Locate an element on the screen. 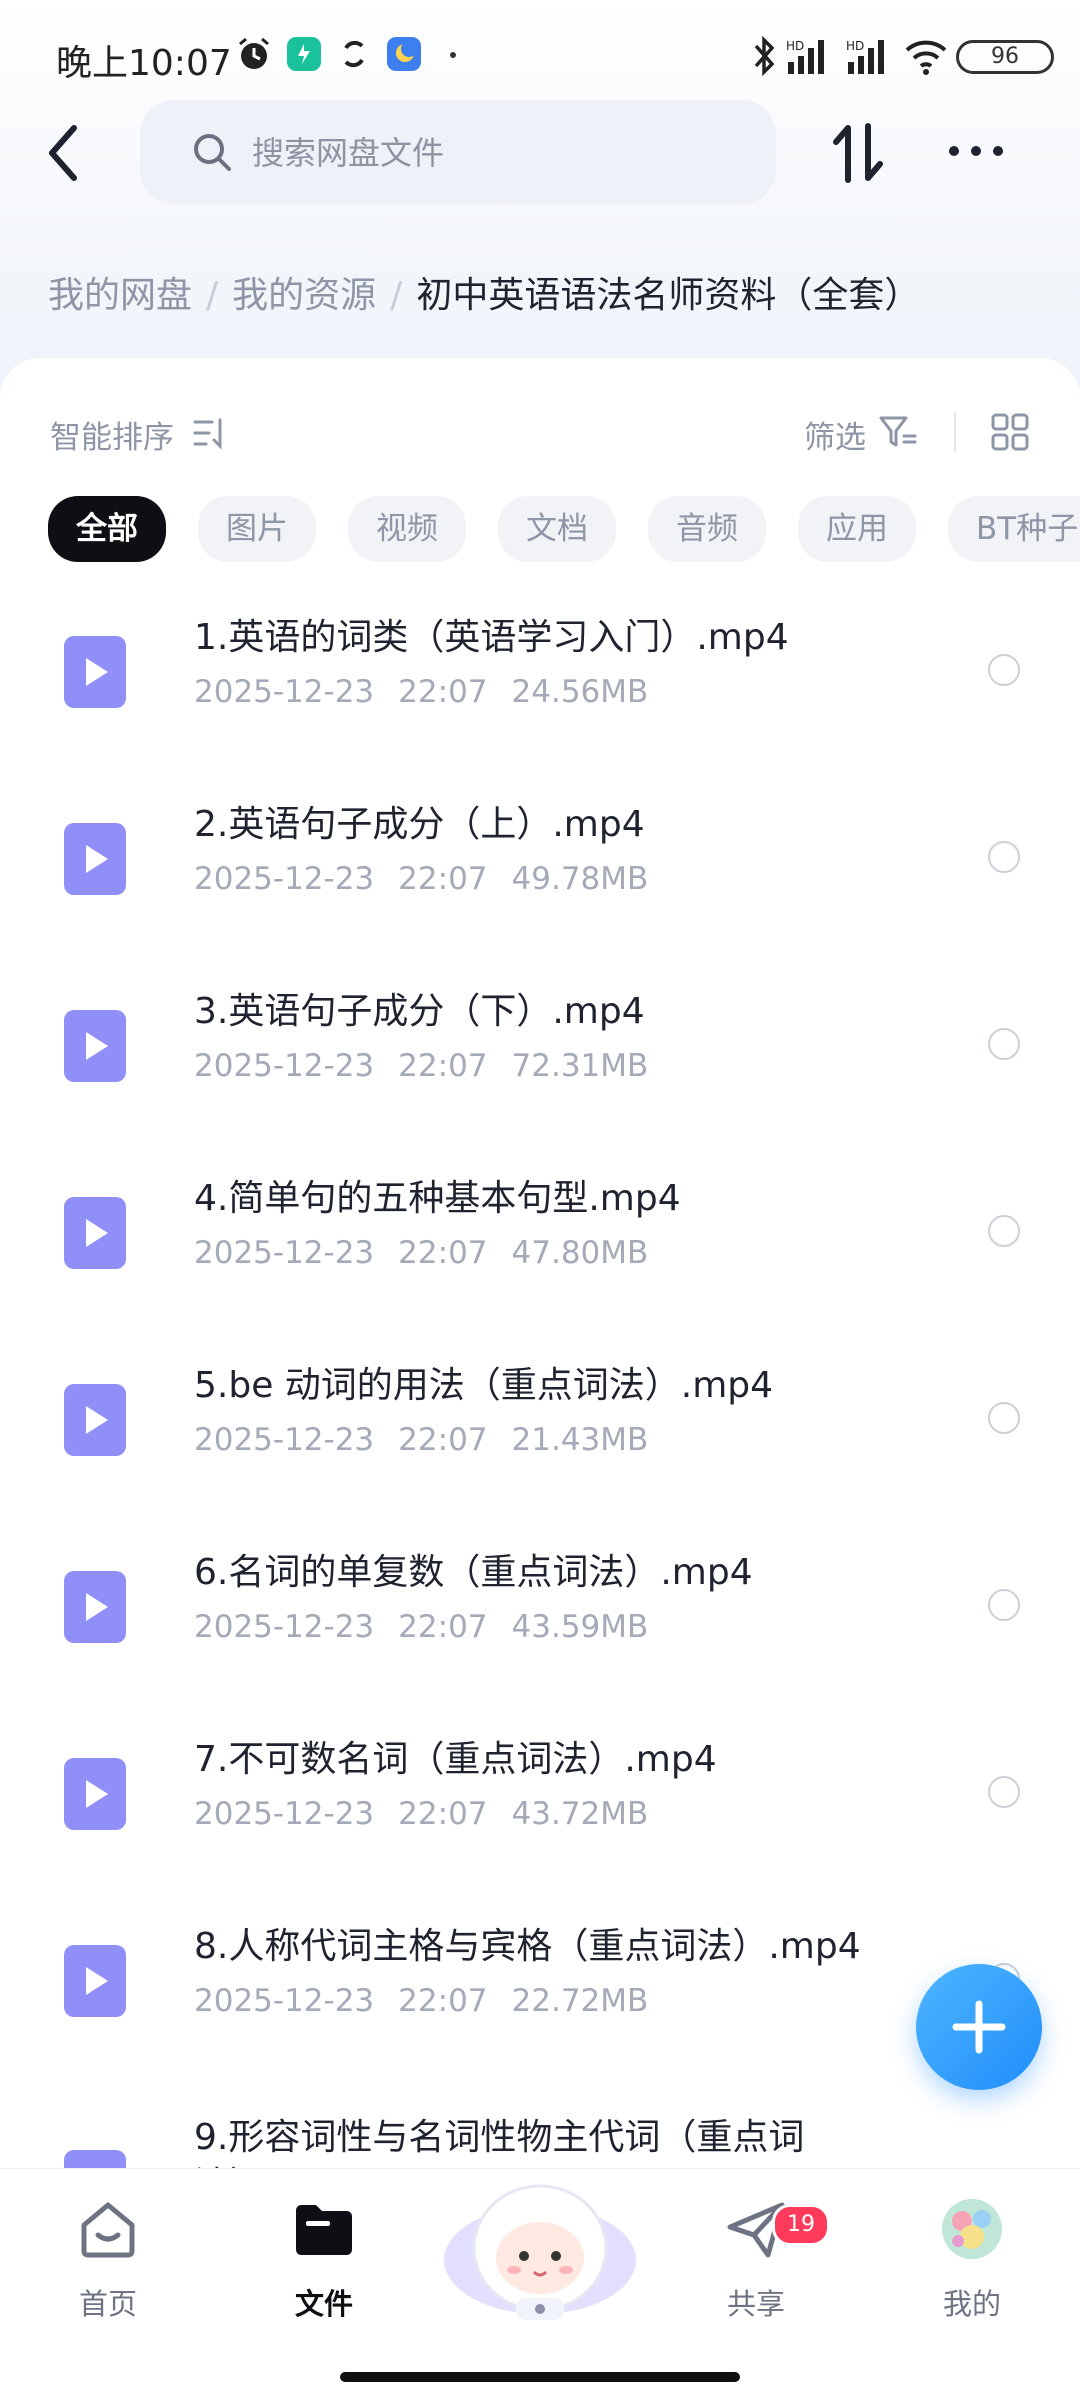 The image size is (1080, 2401). file-size: 43.72MB is located at coordinates (580, 1814).